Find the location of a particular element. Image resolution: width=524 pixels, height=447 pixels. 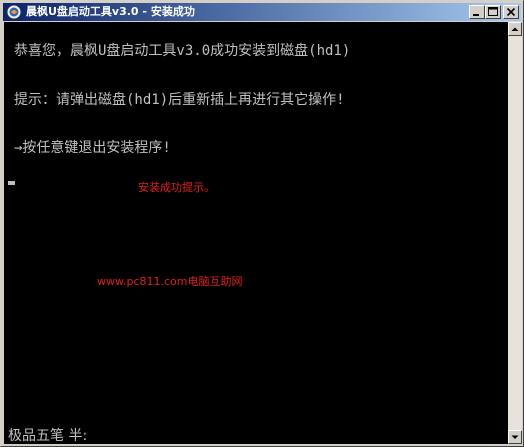

console-line-success: 恭喜您，晨枫U盘启动工具v3.0成功安装到磁盘(hd1) is located at coordinates (182, 51).